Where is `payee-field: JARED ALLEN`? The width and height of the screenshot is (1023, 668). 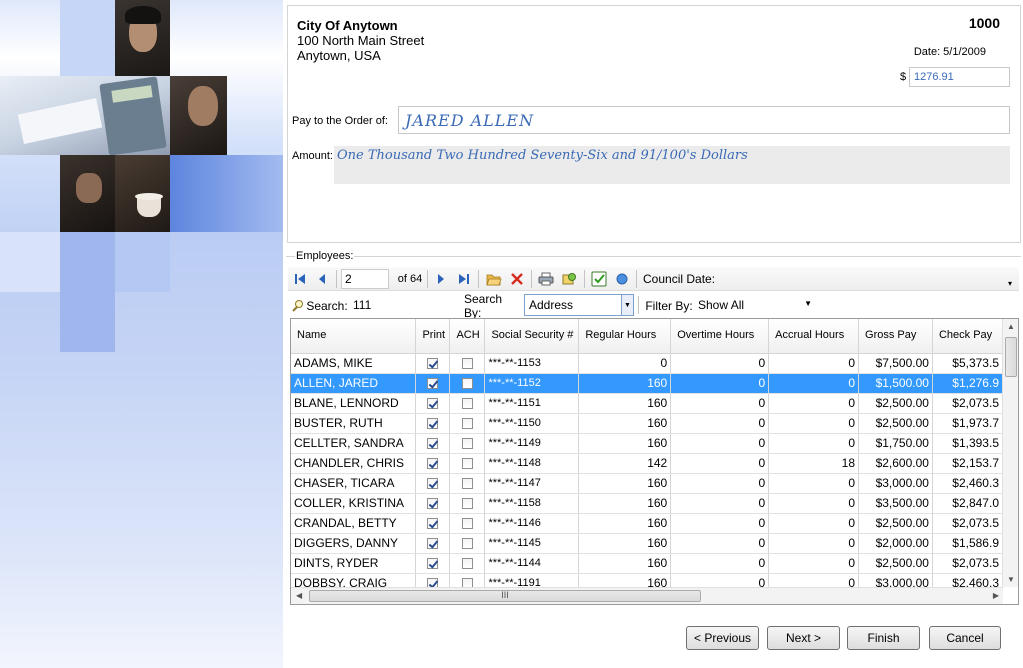 payee-field: JARED ALLEN is located at coordinates (704, 120).